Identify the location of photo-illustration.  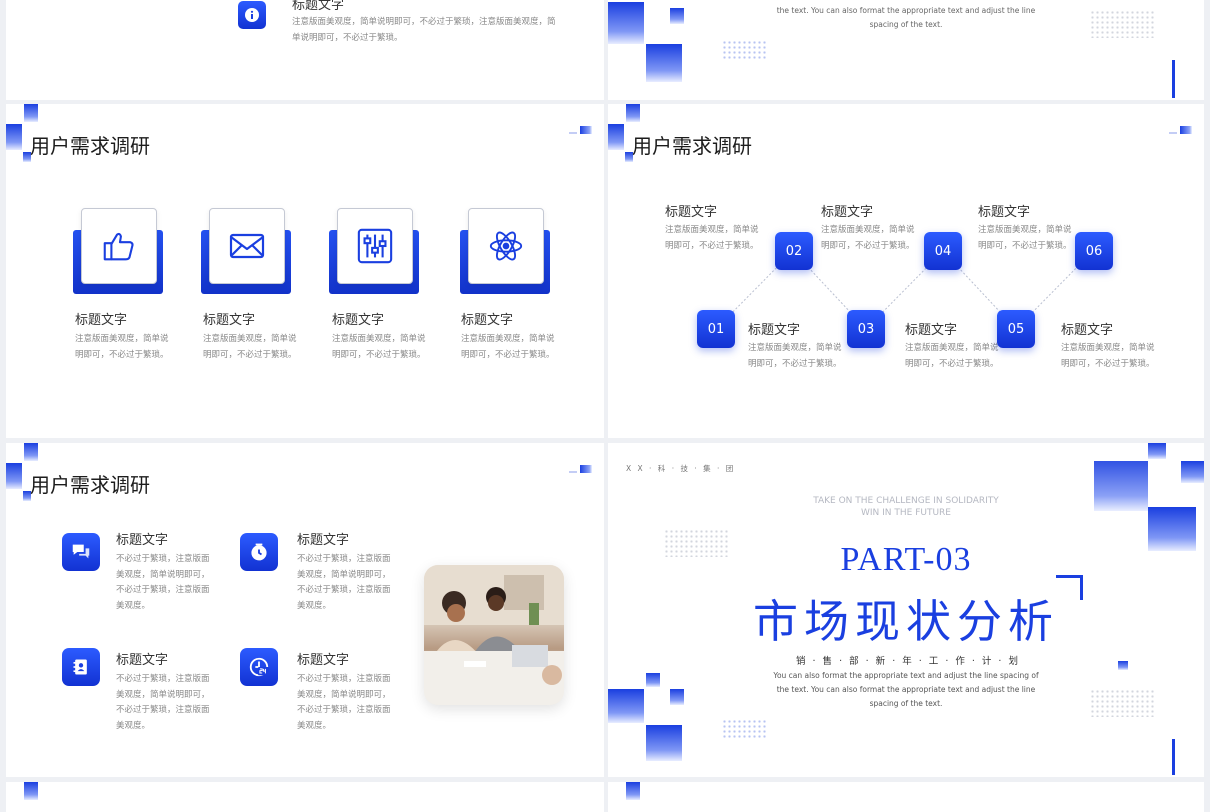
(494, 635).